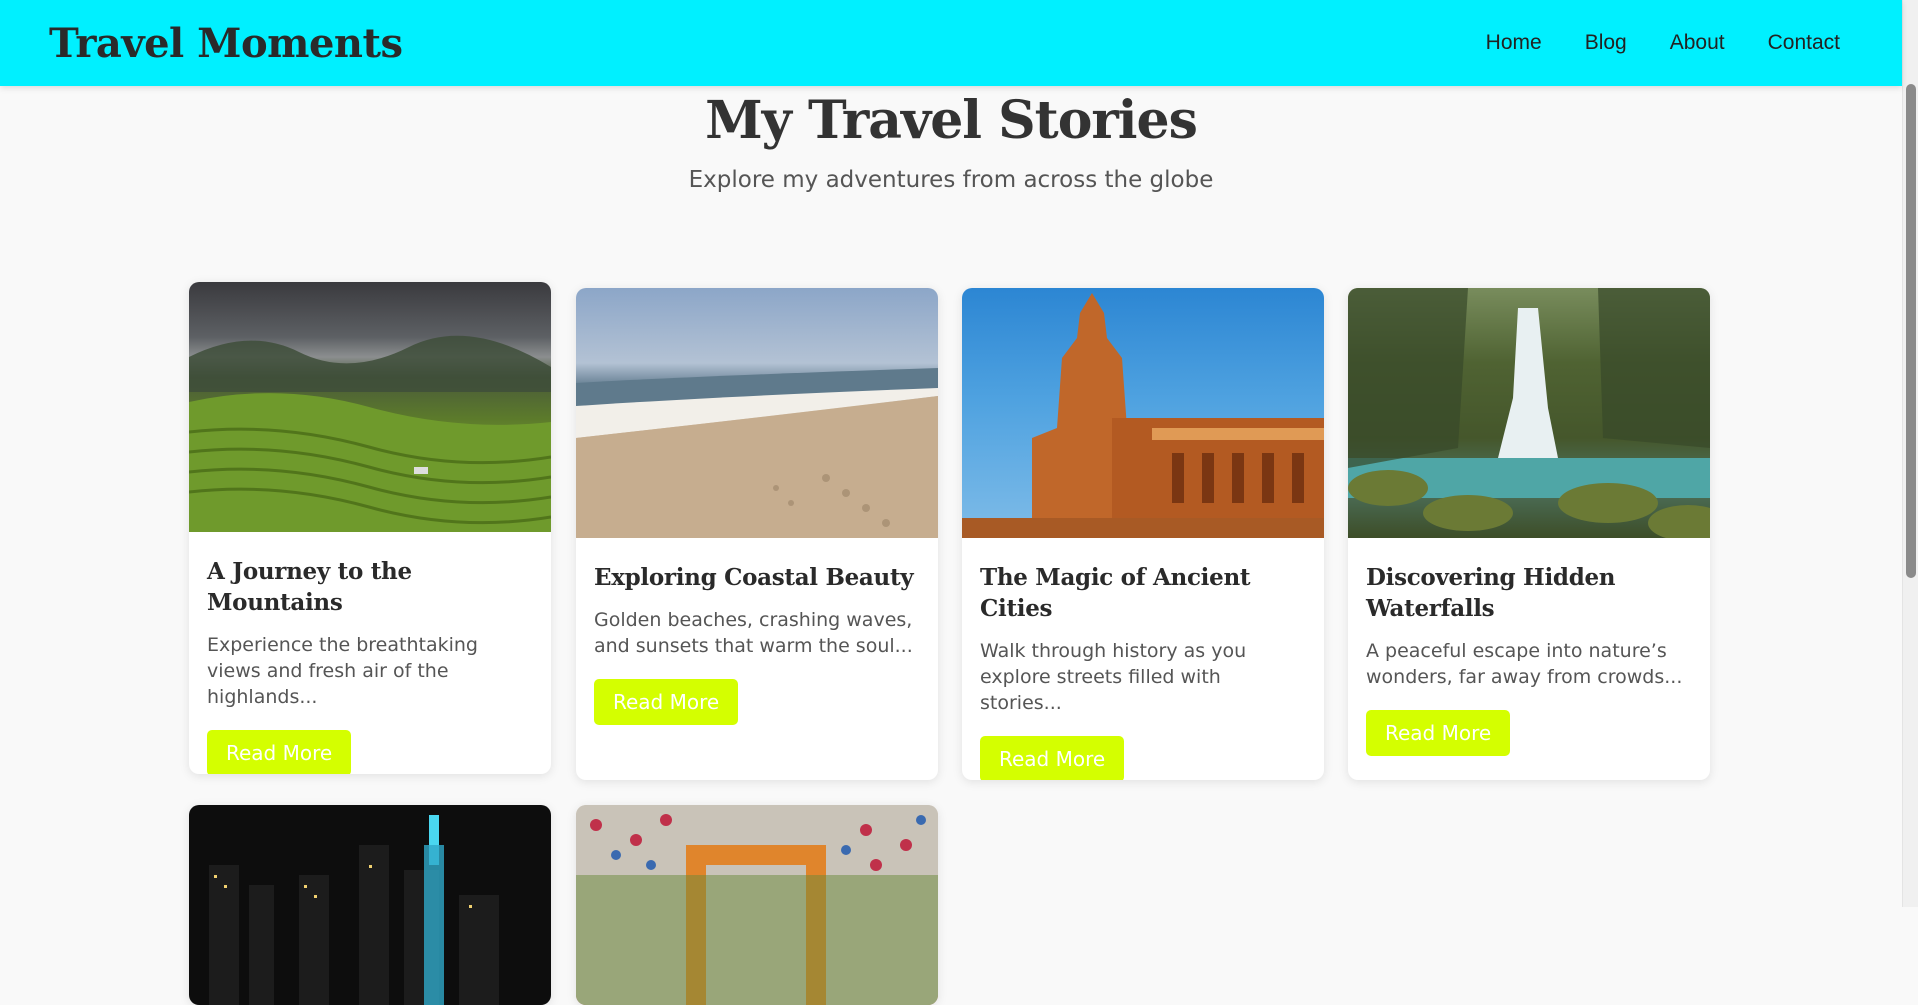  Describe the element at coordinates (951, 43) in the screenshot. I see `site-header: Travel Moments Home Blog About Contact` at that location.